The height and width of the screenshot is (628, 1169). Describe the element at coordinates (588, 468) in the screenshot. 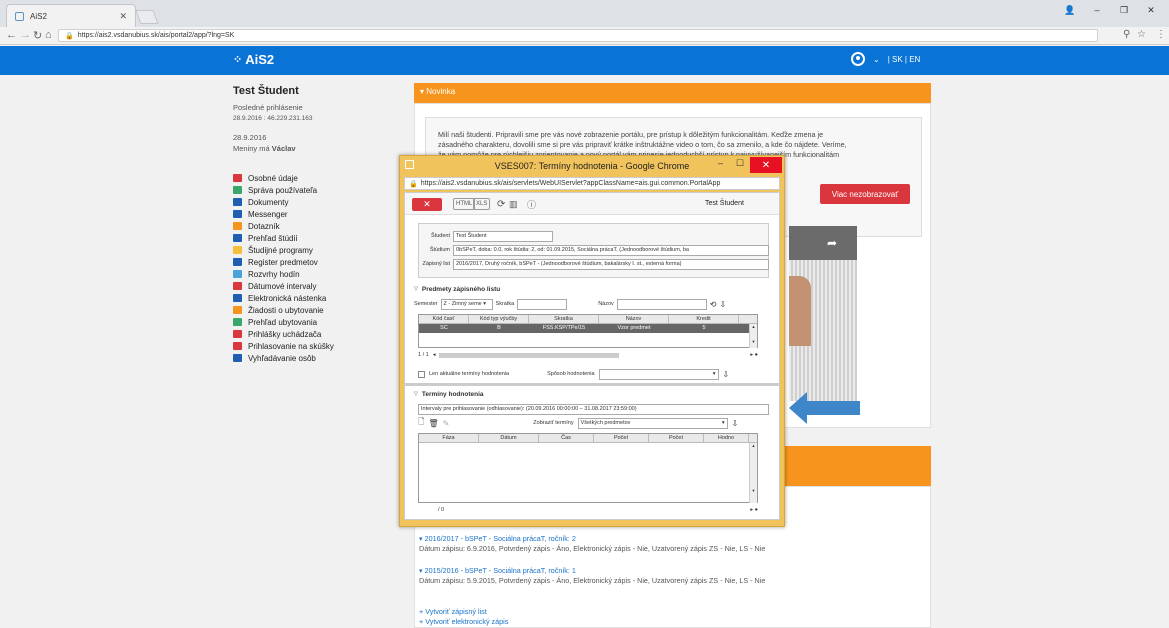

I see `terms-table: Fáza Dátum Čas Počet Počet Hodno ▲ ▼` at that location.